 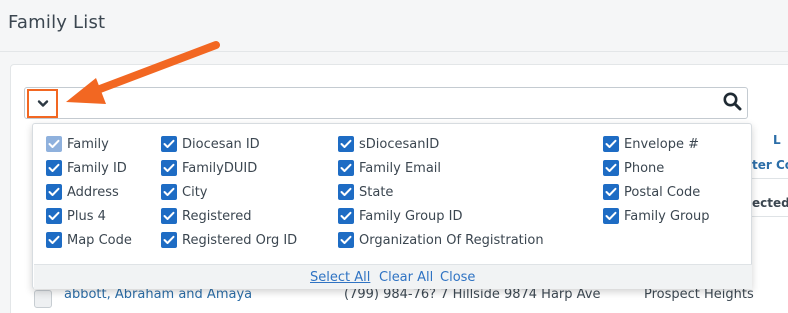 What do you see at coordinates (406, 277) in the screenshot?
I see `clear-all-link: Clear All` at bounding box center [406, 277].